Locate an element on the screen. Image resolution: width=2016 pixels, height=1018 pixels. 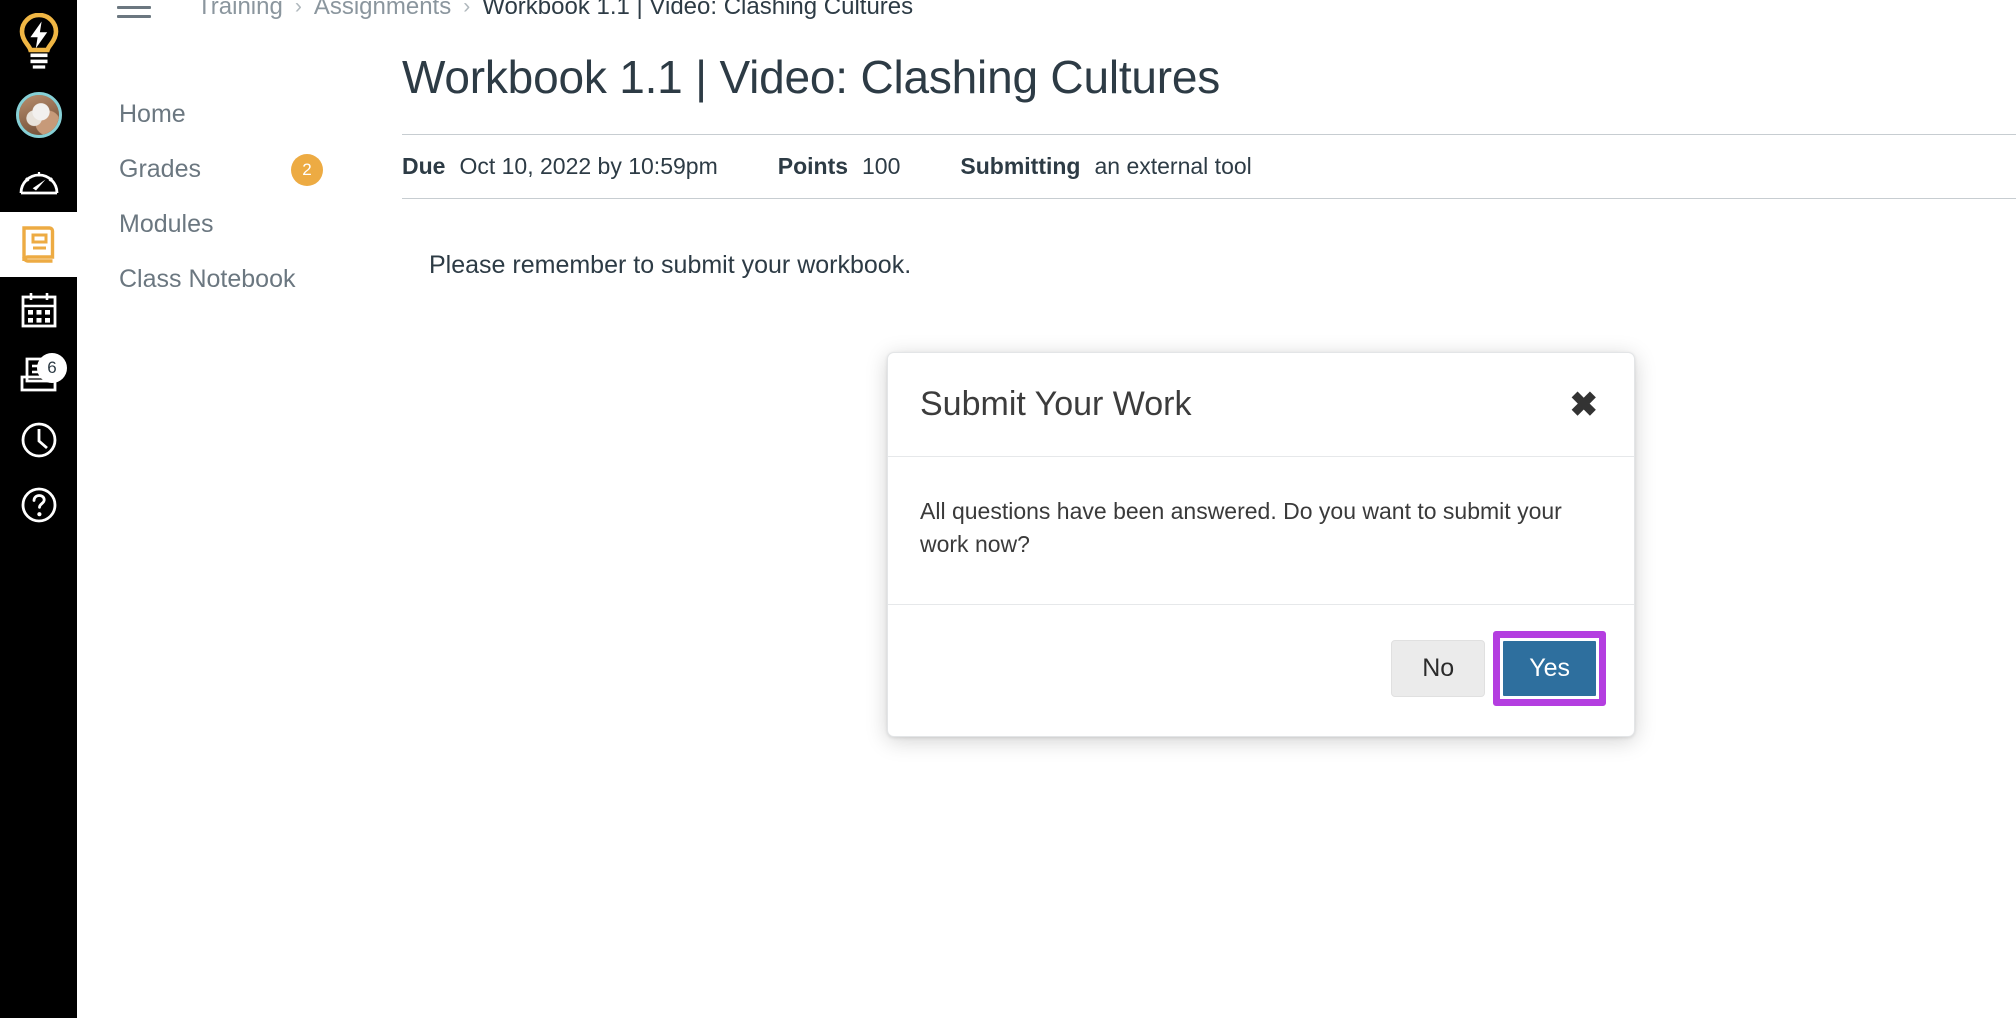
global-nav-item-calendar is located at coordinates (38, 309).